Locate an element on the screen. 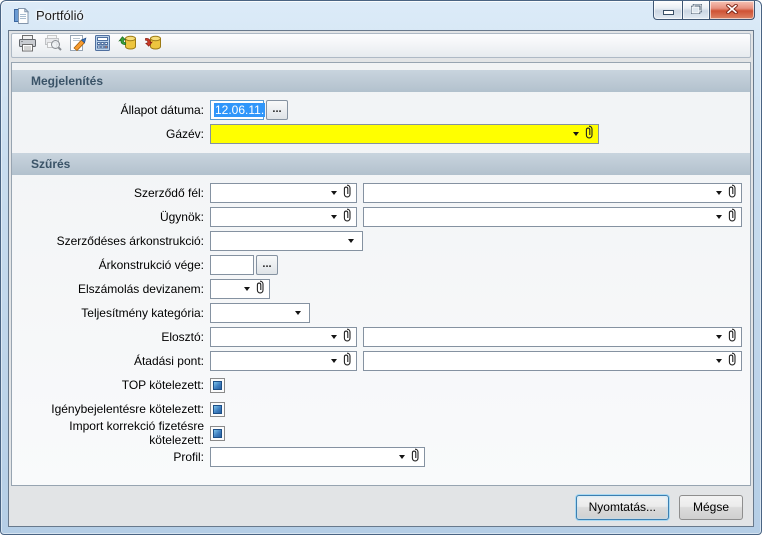  database-import-toolbar-button is located at coordinates (127, 46).